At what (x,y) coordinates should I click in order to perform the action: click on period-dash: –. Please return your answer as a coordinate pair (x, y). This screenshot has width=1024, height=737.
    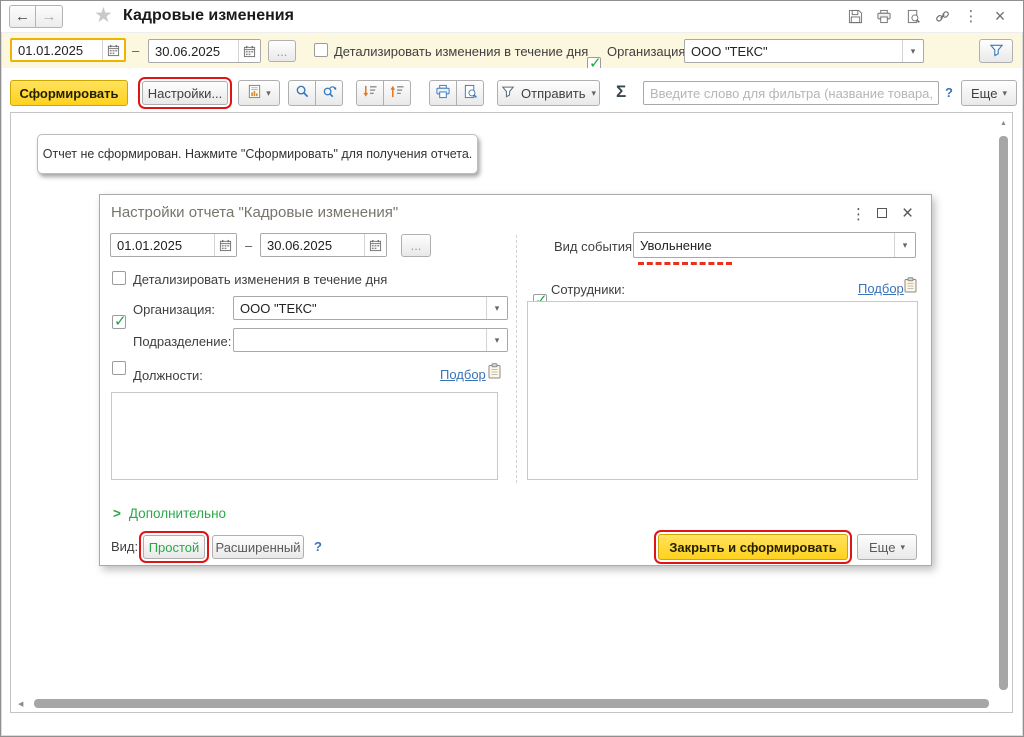
    Looking at the image, I should click on (136, 50).